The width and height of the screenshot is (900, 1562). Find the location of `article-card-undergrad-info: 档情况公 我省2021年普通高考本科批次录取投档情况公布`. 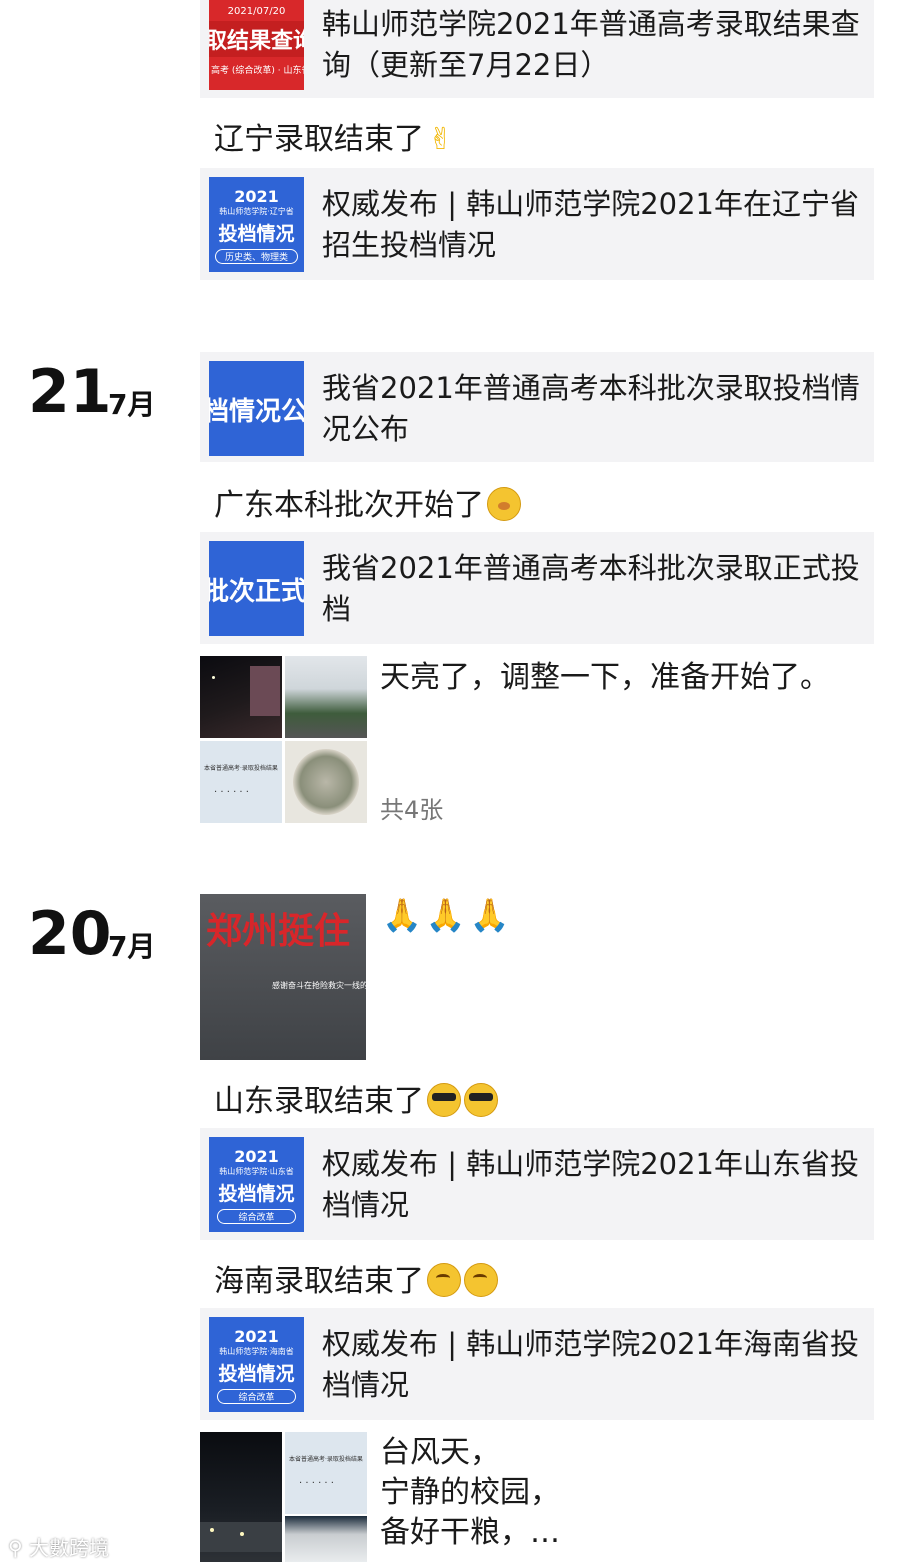

article-card-undergrad-info: 档情况公 我省2021年普通高考本科批次录取投档情况公布 is located at coordinates (537, 407).